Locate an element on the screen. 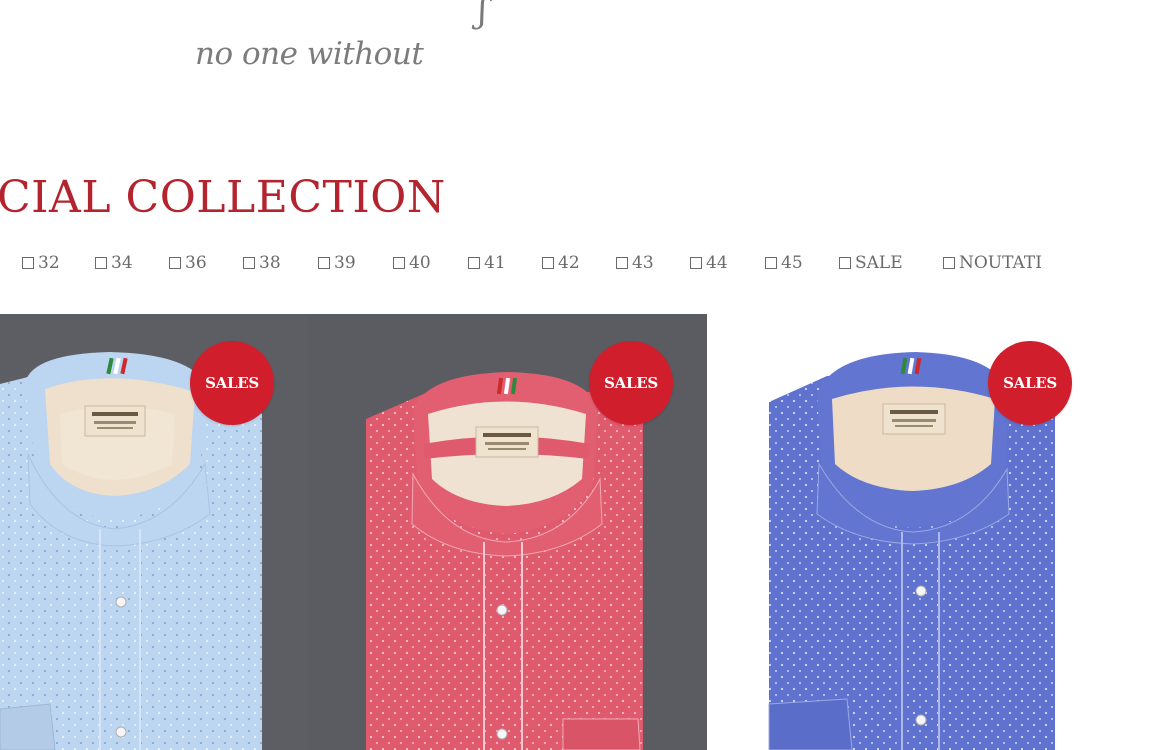  filter-label: 44 is located at coordinates (717, 263).